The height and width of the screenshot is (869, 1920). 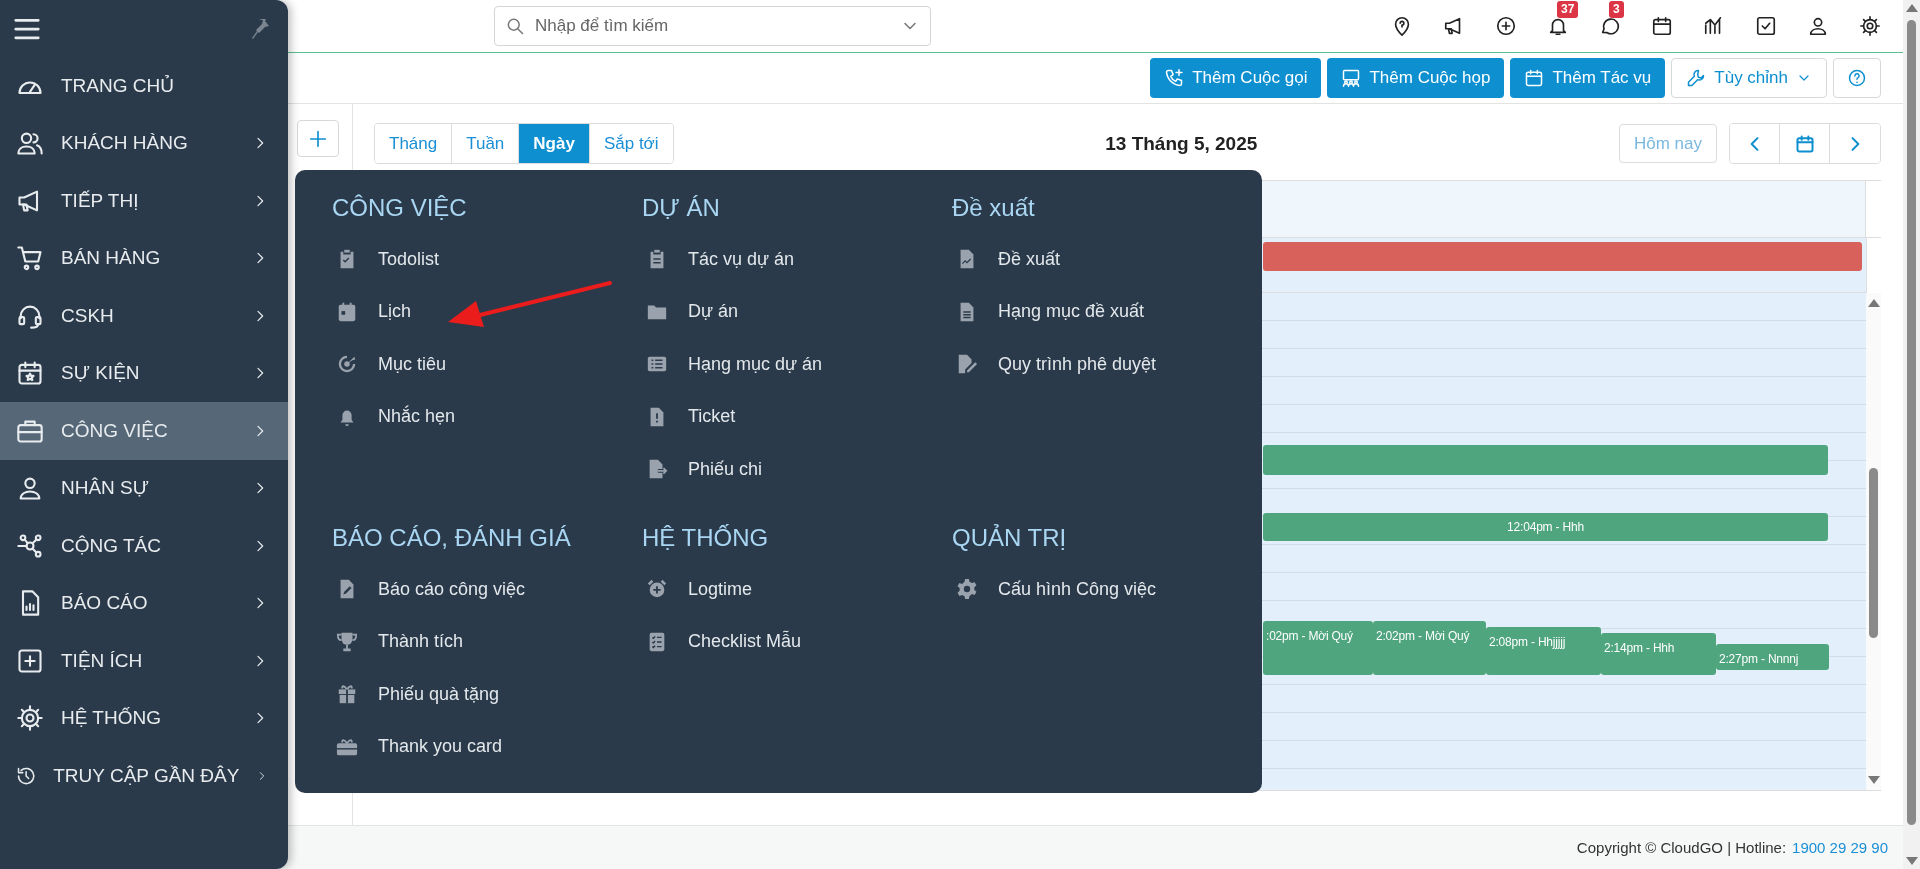 I want to click on menu-label: TRUY CẬP GẦN ĐÂY, so click(x=146, y=775).